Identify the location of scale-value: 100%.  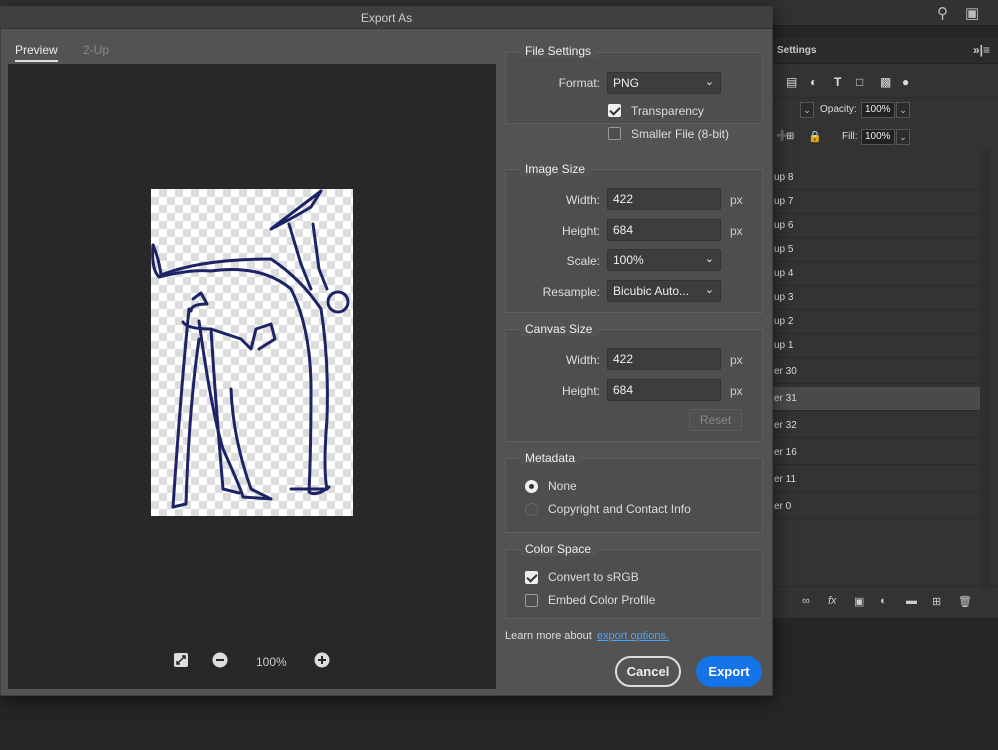
(628, 260).